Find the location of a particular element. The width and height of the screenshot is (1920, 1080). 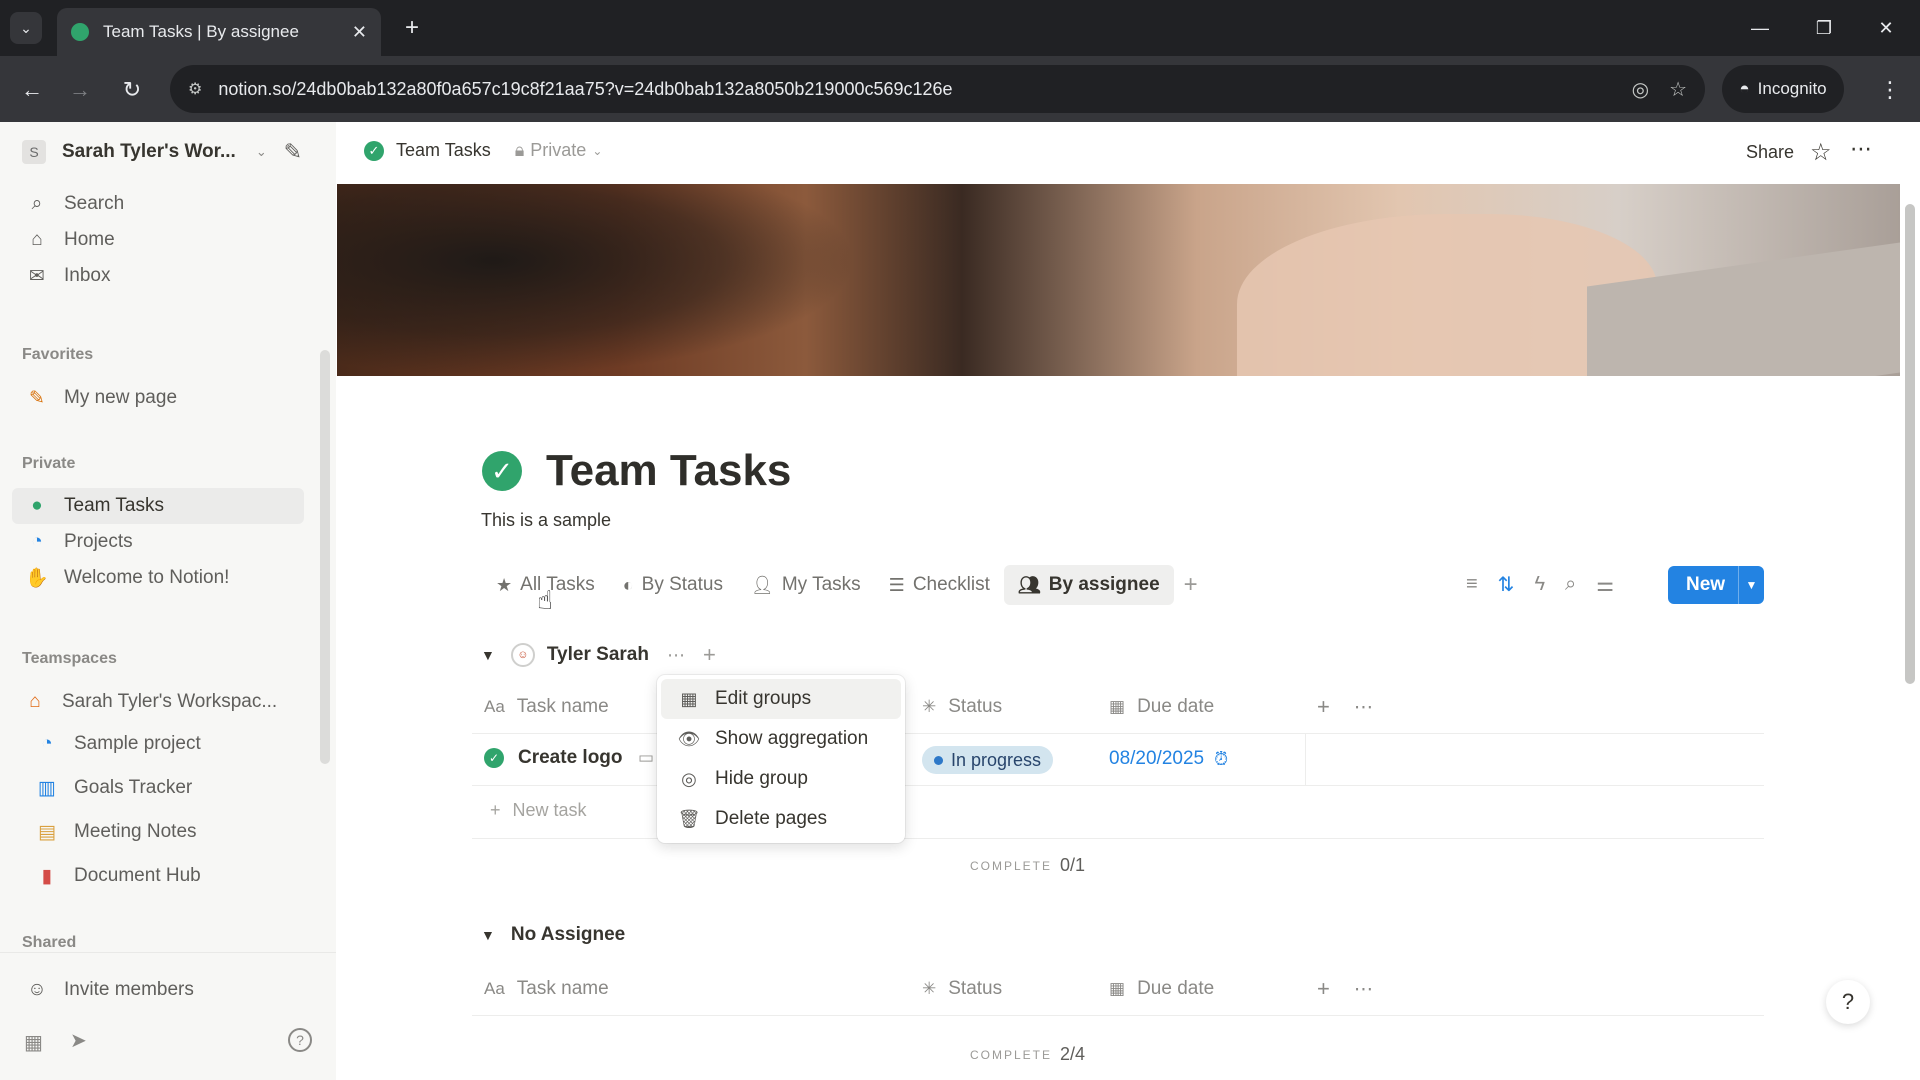

group-header-tyler-sarah: ▼ ☺ Tyler Sarah ⋯ + is located at coordinates (598, 655).